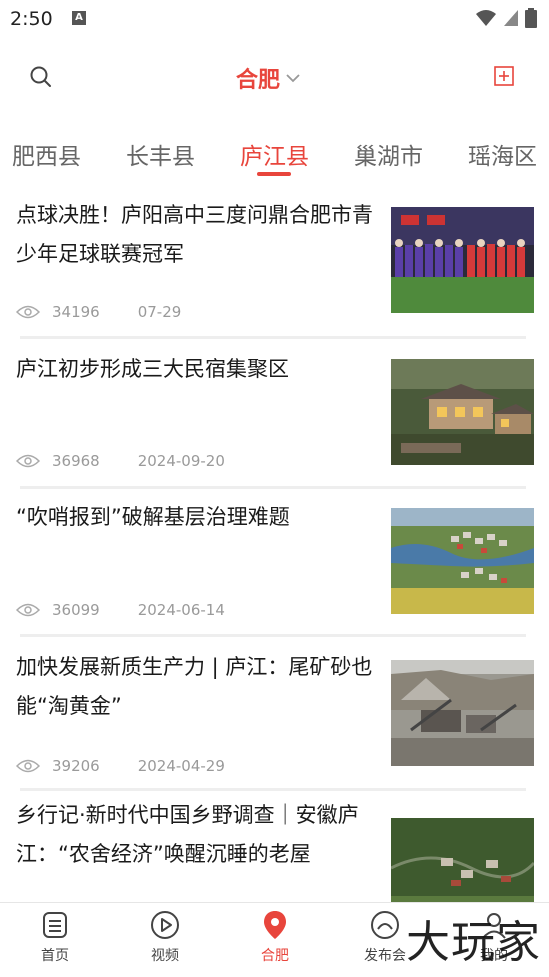  I want to click on location-pin-icon, so click(275, 925).